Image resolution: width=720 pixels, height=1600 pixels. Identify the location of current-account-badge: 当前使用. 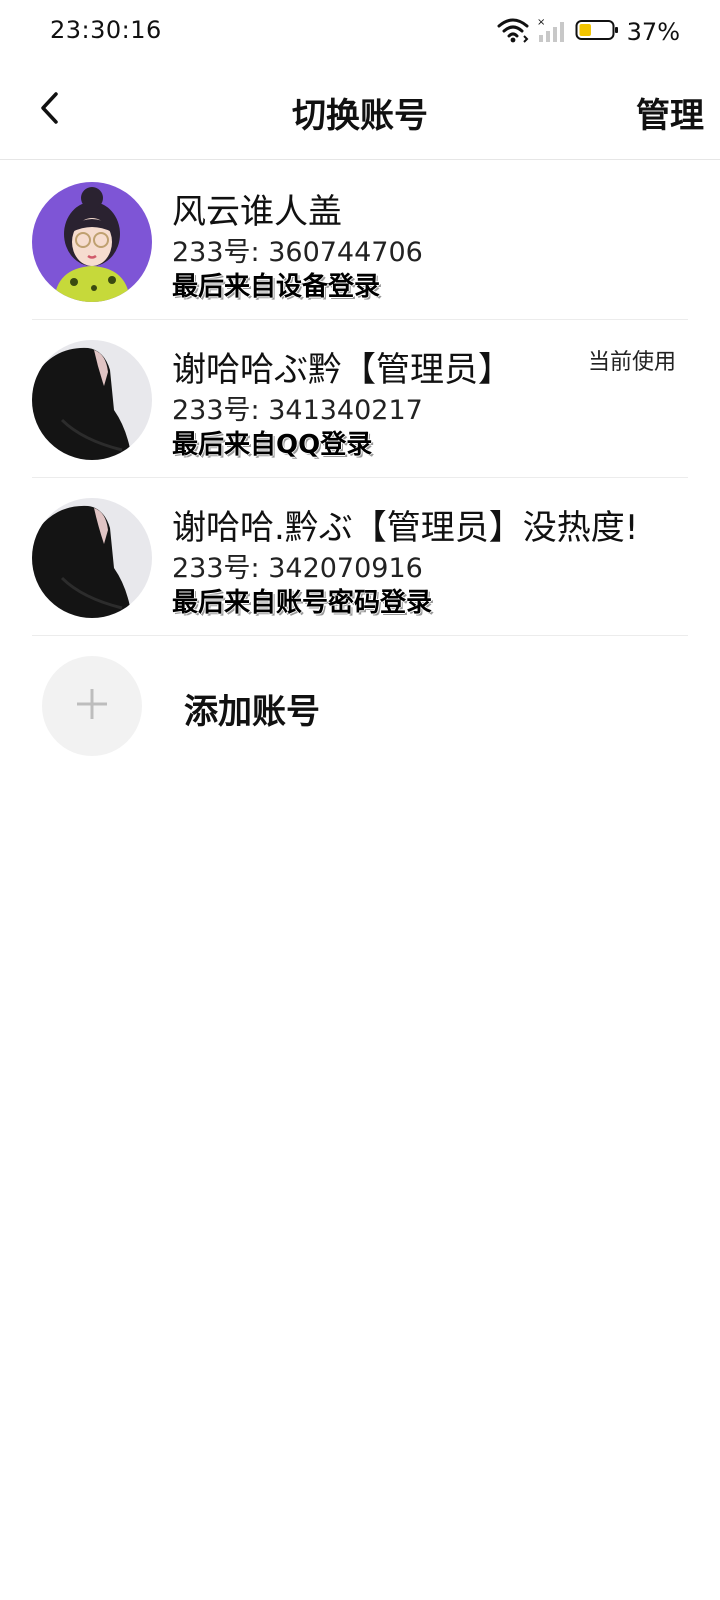
(631, 362).